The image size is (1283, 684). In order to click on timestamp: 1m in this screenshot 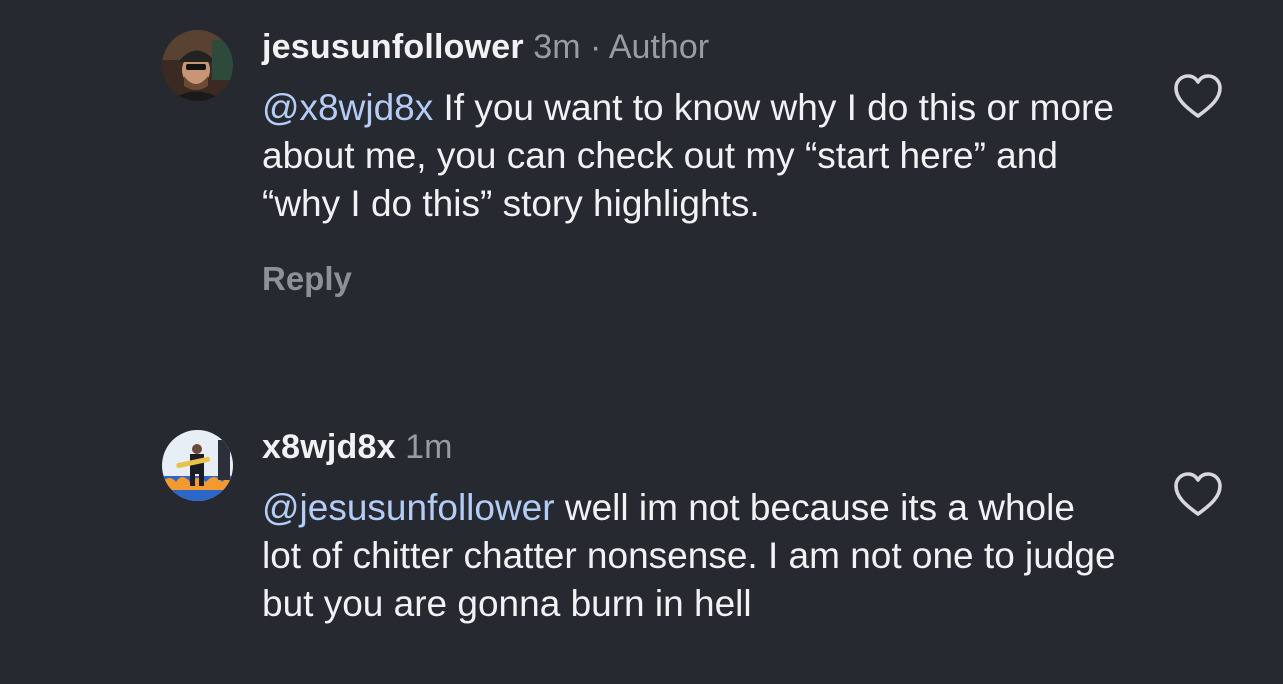, I will do `click(429, 447)`.